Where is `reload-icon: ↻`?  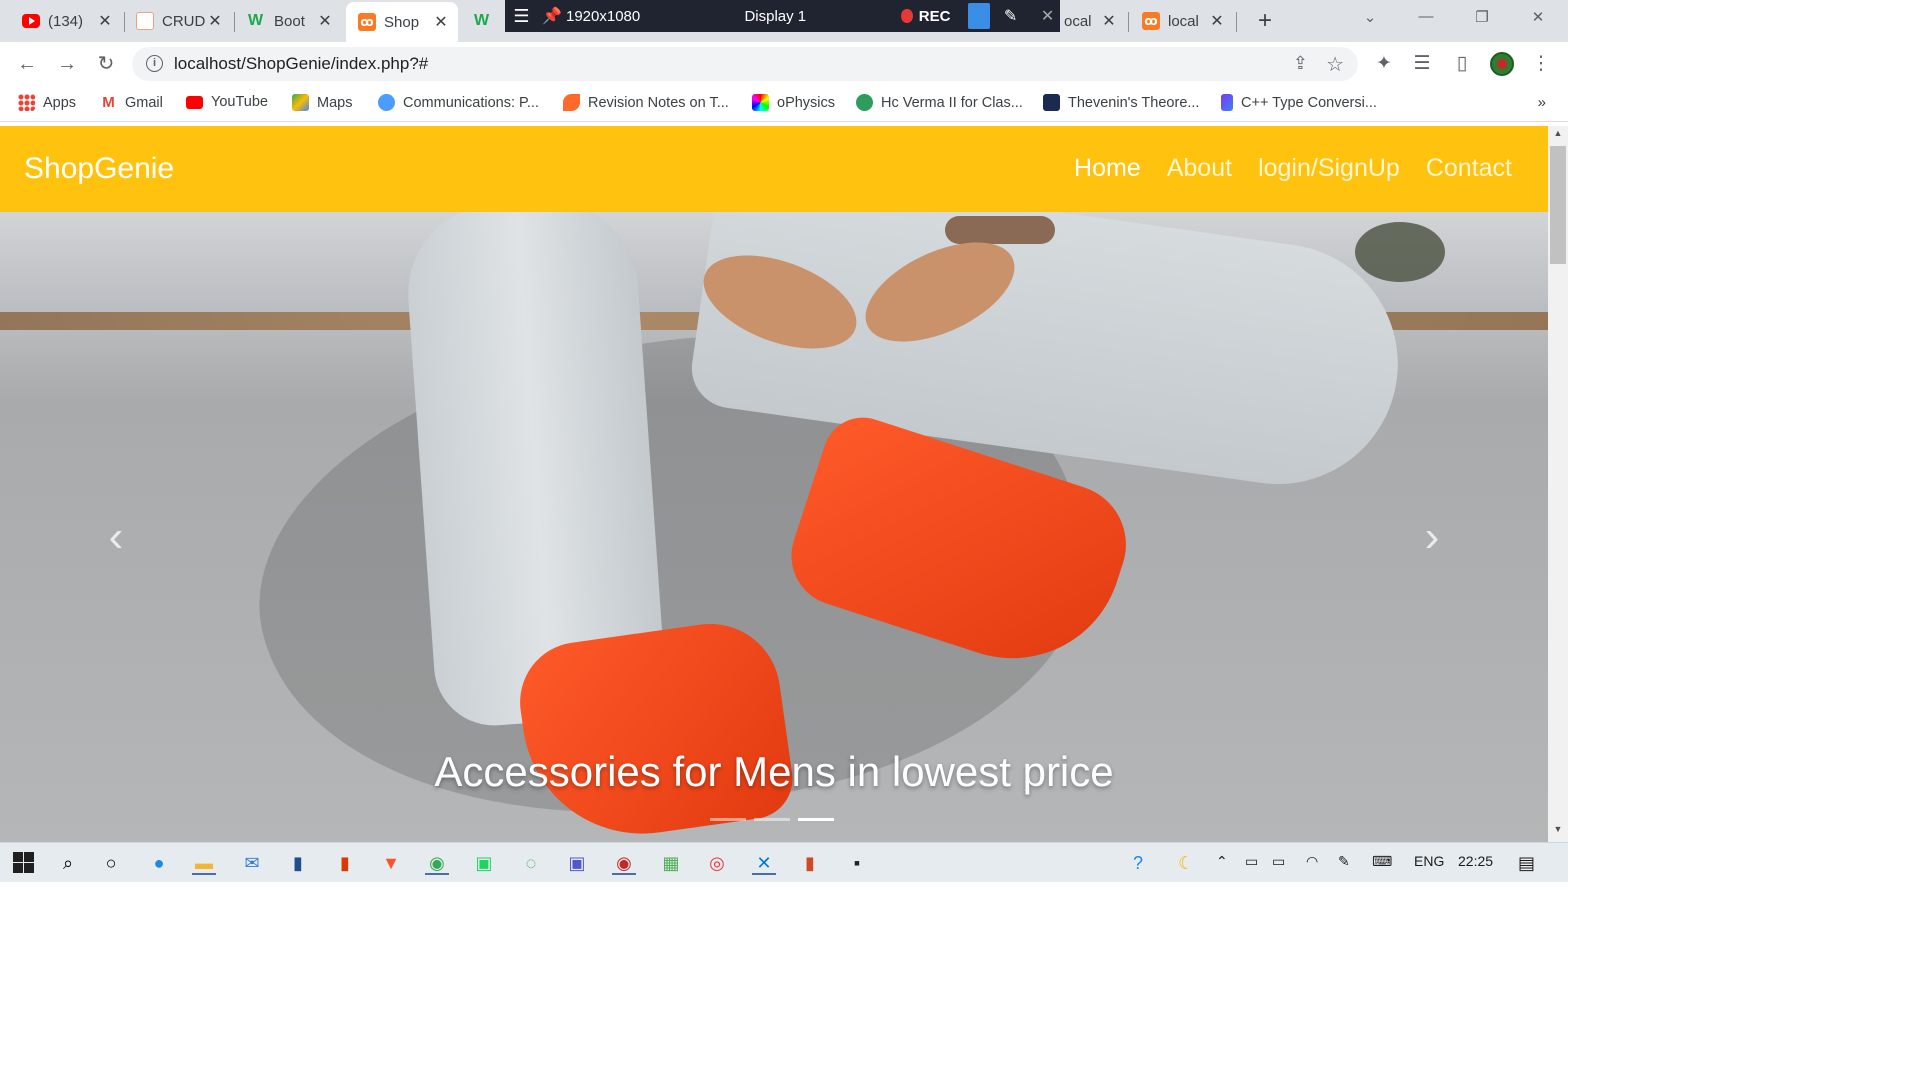
reload-icon: ↻ is located at coordinates (106, 65).